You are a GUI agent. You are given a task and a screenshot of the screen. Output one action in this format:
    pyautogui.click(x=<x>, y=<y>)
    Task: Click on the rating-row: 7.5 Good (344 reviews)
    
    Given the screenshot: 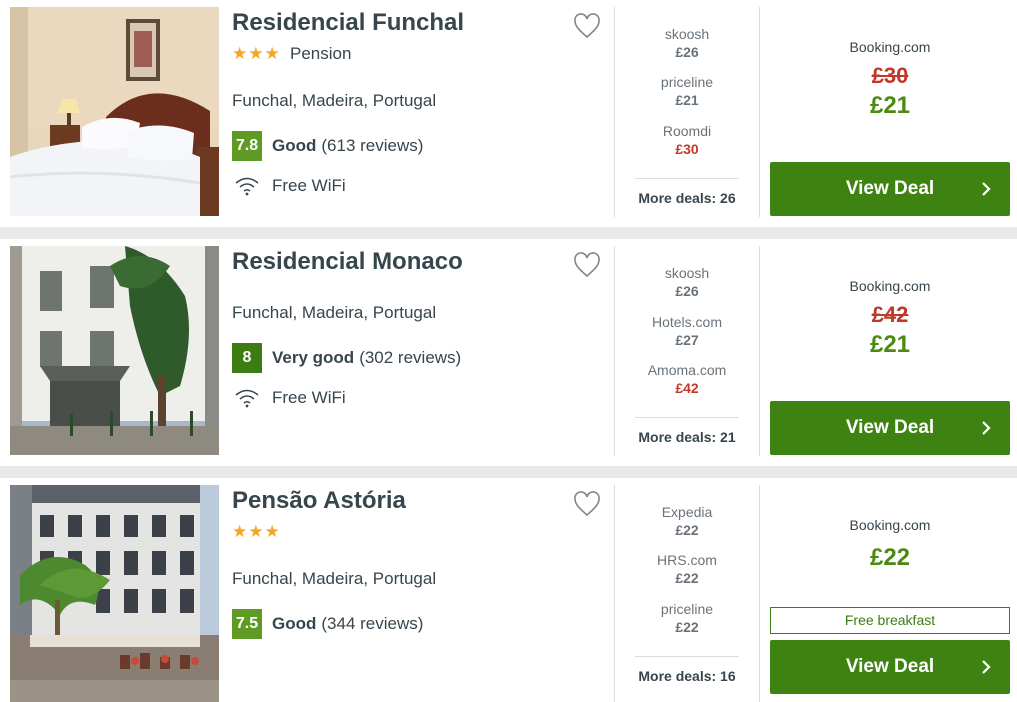 What is the action you would take?
    pyautogui.click(x=327, y=624)
    